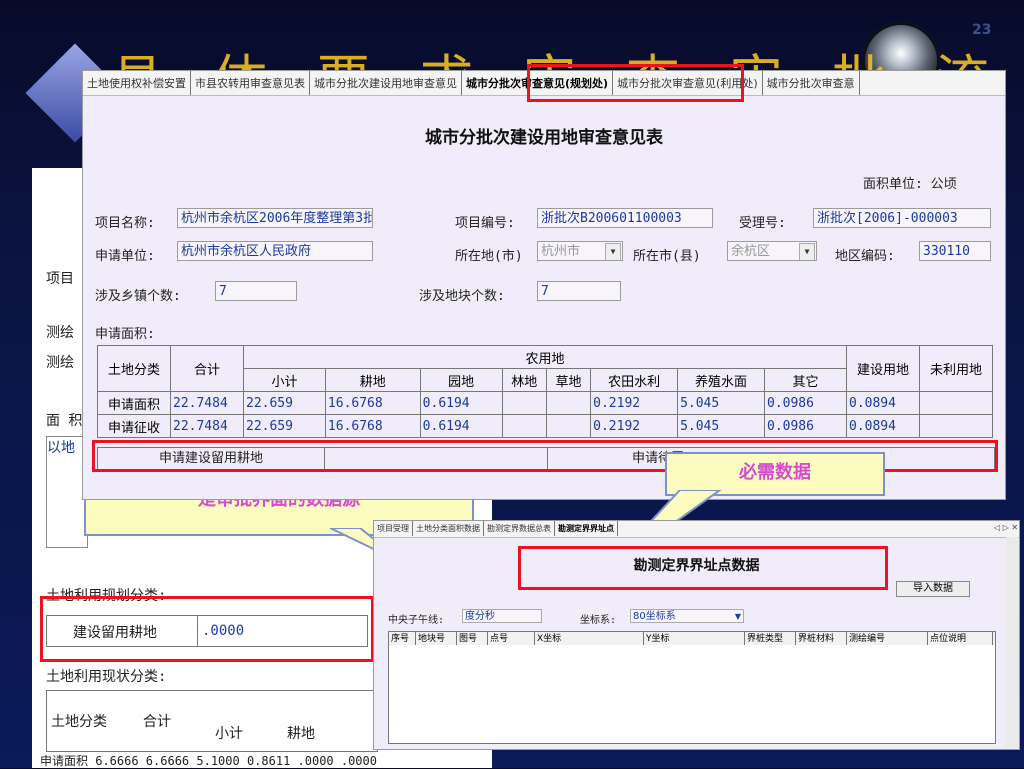 The image size is (1024, 769). I want to click on callout-required-text: 必需数据, so click(775, 472).